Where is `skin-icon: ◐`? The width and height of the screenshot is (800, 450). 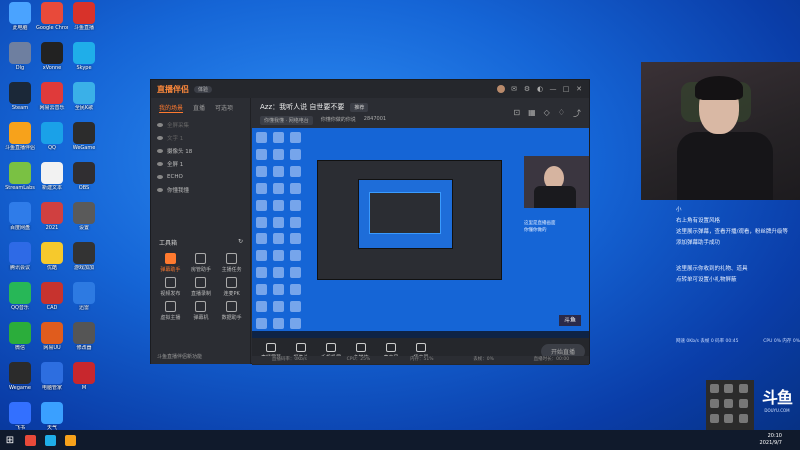
skin-icon: ◐ is located at coordinates (540, 89).